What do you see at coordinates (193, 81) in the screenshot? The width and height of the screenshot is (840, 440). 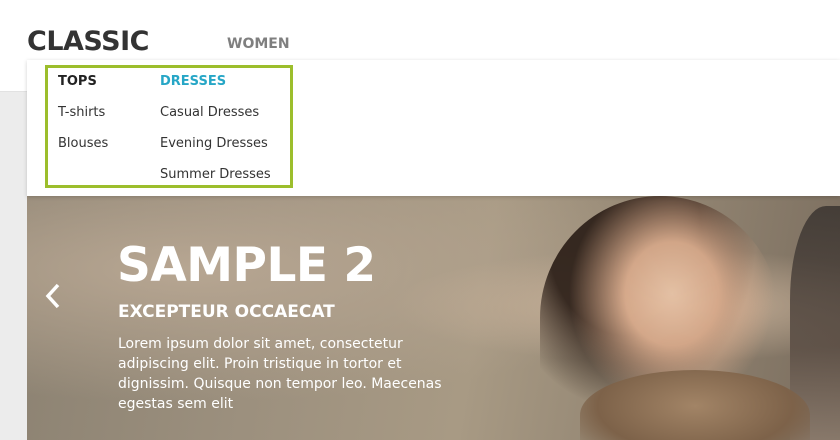 I see `category-heading-dresses: DRESSES` at bounding box center [193, 81].